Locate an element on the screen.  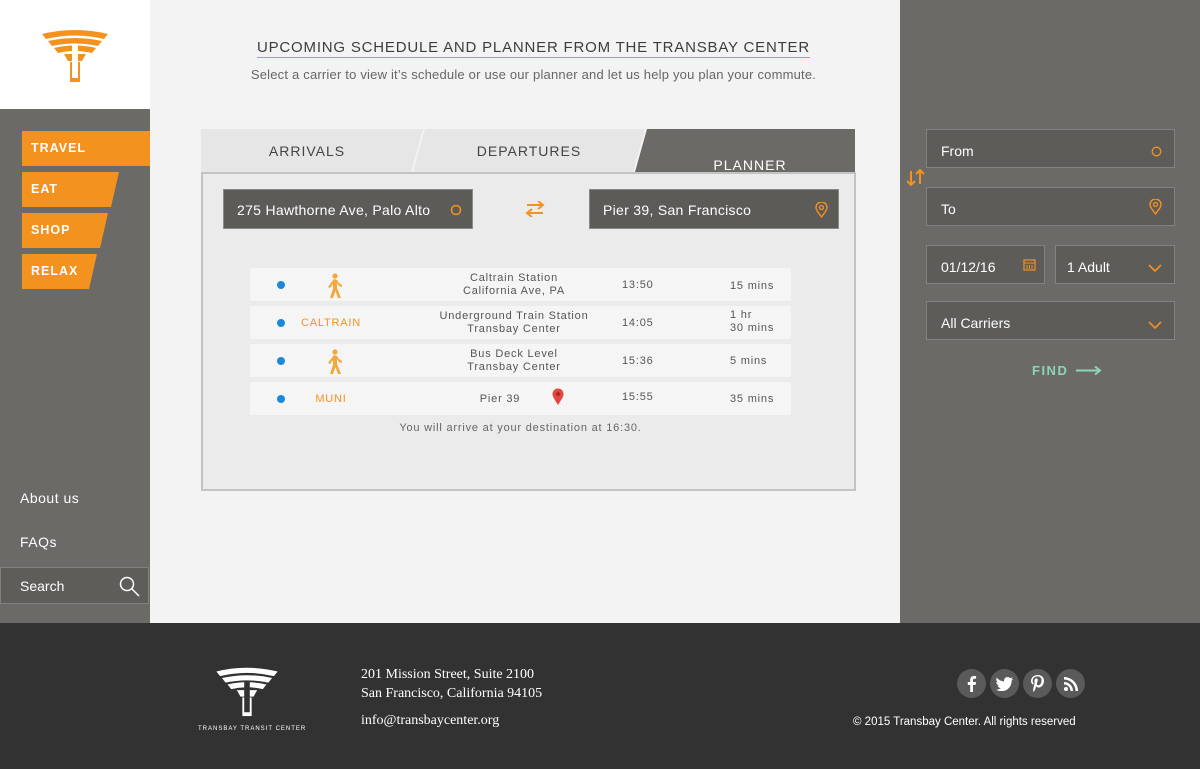
tab-planner: PLANNER is located at coordinates (745, 152).